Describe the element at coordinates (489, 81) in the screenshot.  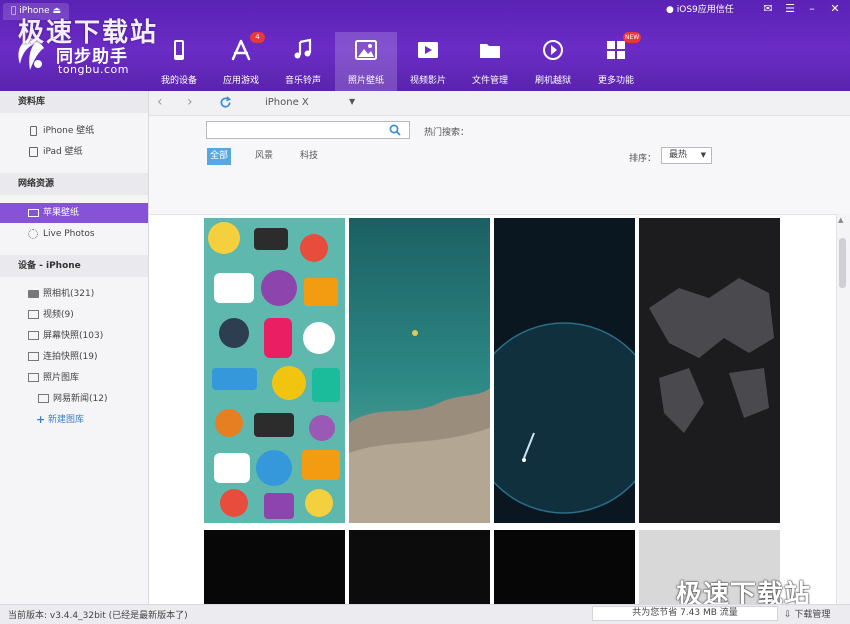
I see `nav-label: 文件管理` at that location.